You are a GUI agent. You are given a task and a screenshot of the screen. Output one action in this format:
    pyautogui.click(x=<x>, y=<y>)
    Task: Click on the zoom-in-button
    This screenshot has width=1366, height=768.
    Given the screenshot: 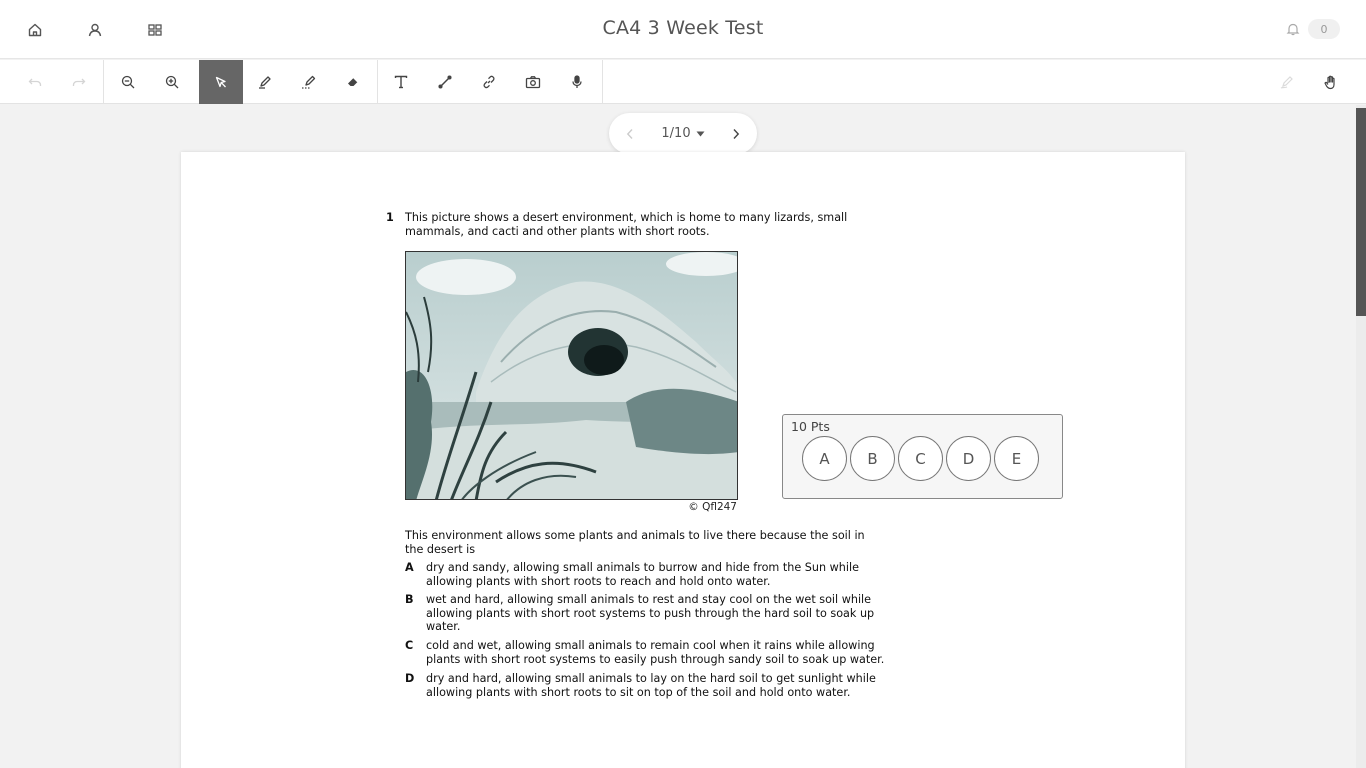 What is the action you would take?
    pyautogui.click(x=172, y=82)
    